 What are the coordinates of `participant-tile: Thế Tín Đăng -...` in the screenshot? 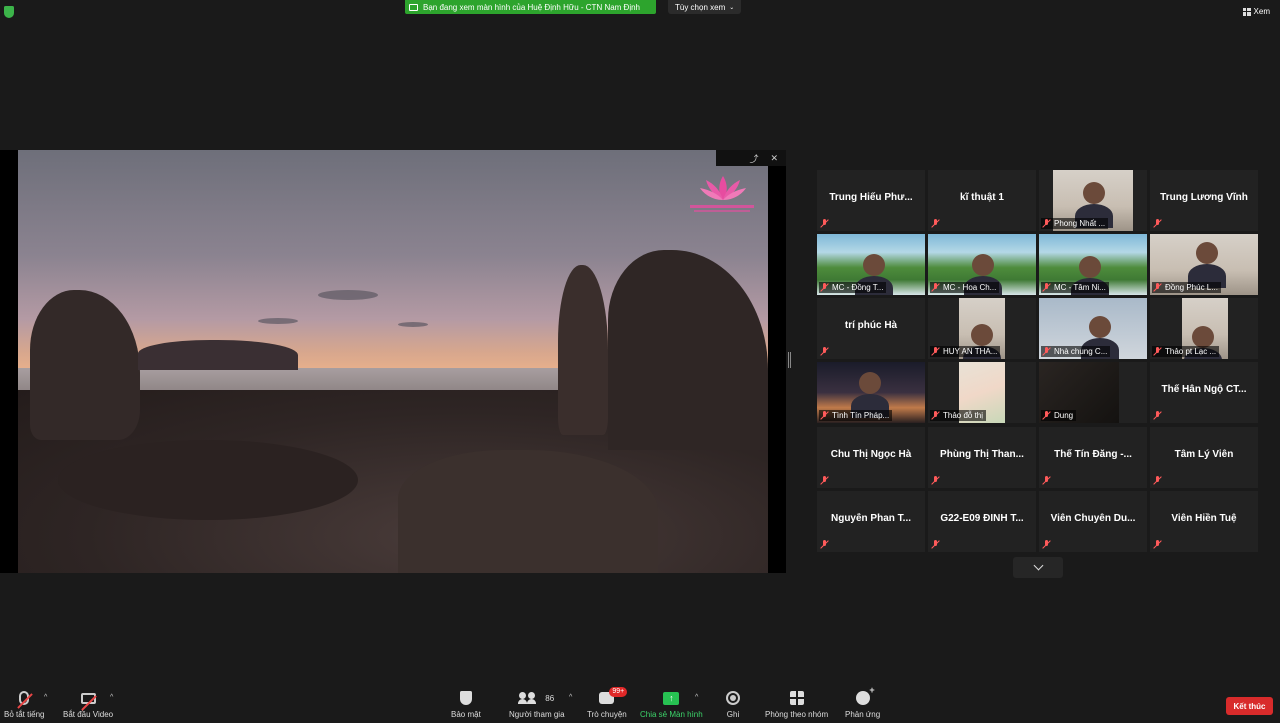 It's located at (1093, 457).